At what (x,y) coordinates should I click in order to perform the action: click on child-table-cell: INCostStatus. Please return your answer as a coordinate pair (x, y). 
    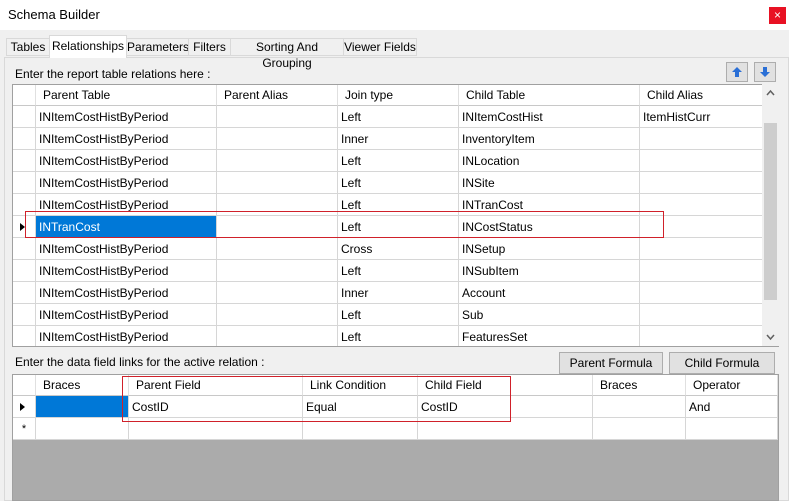
    Looking at the image, I should click on (549, 227).